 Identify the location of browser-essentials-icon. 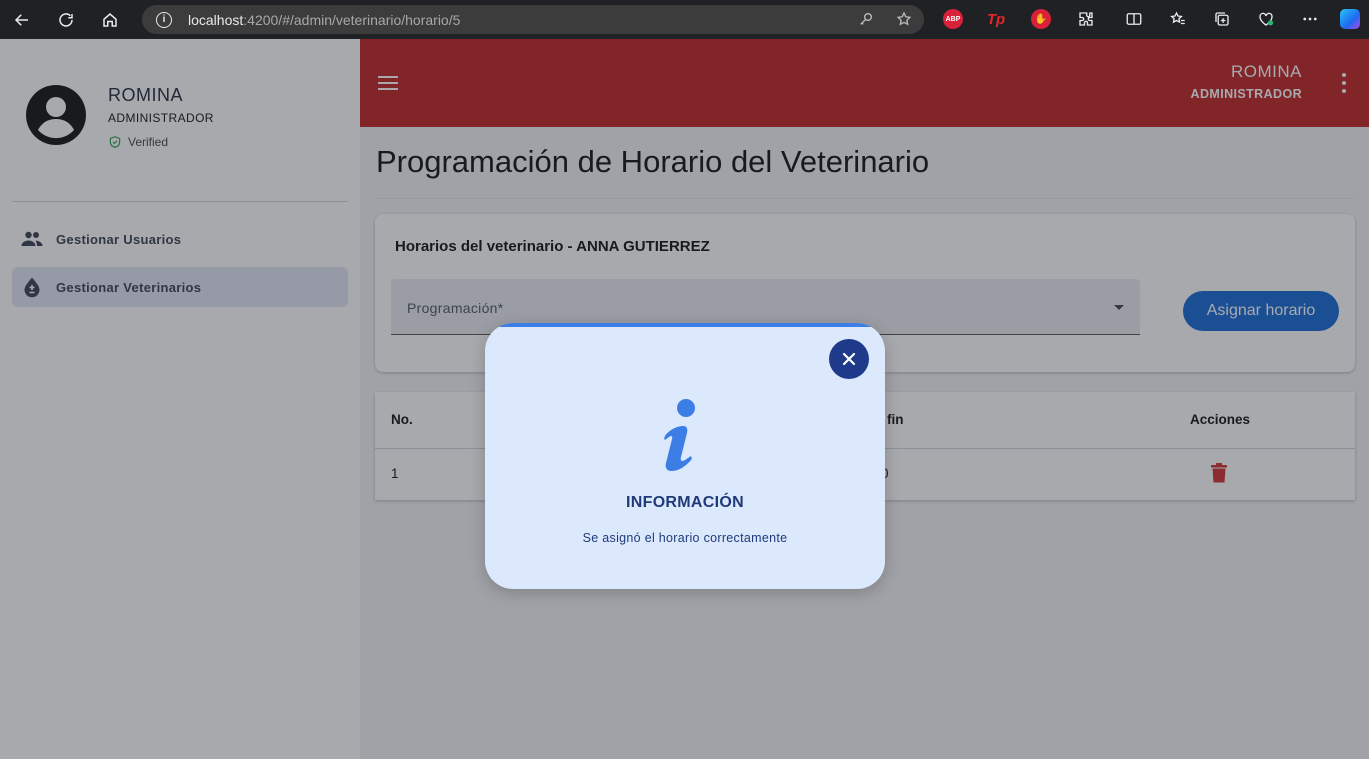
(1266, 19).